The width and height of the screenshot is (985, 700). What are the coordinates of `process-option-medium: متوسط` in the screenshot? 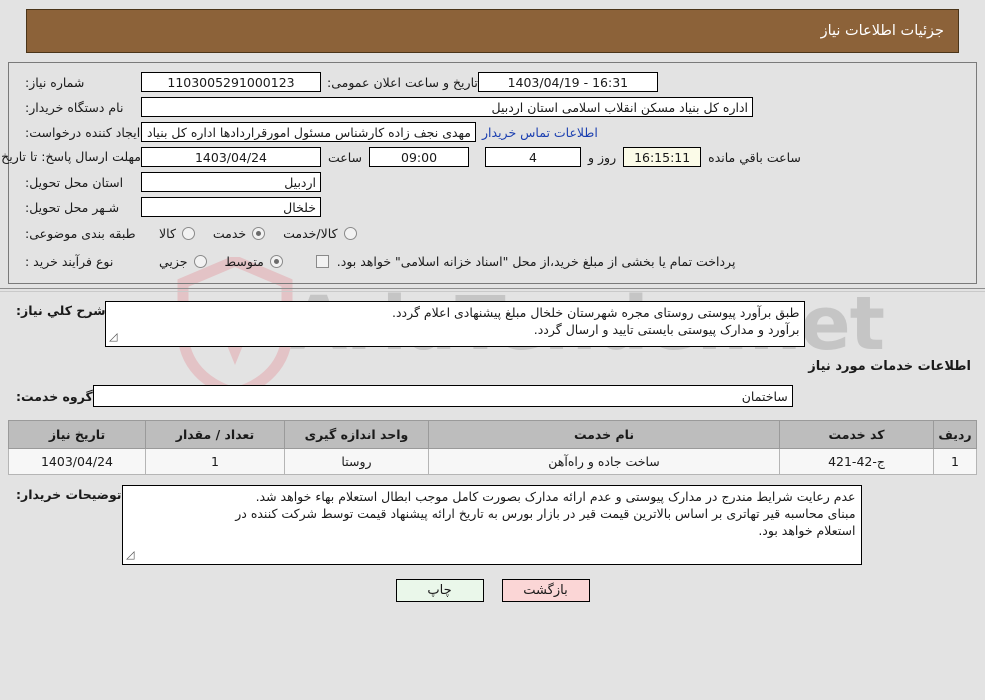 It's located at (254, 261).